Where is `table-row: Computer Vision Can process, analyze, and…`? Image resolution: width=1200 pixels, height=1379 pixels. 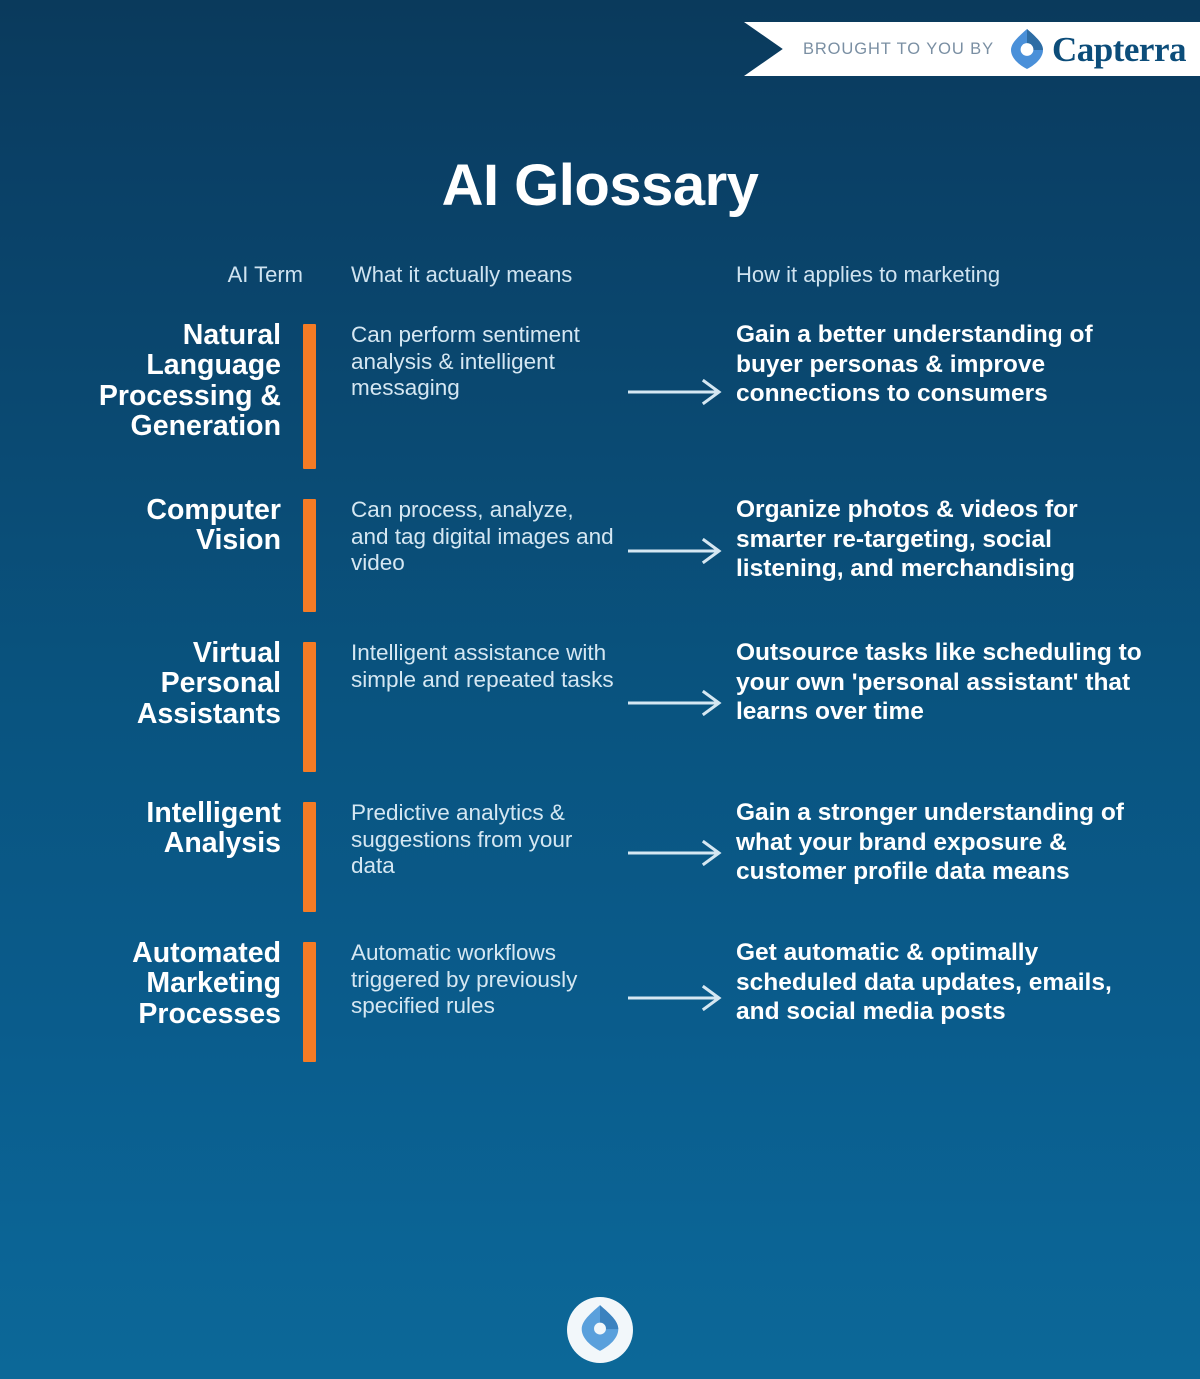
table-row: Computer Vision Can process, analyze, and… is located at coordinates (618, 553).